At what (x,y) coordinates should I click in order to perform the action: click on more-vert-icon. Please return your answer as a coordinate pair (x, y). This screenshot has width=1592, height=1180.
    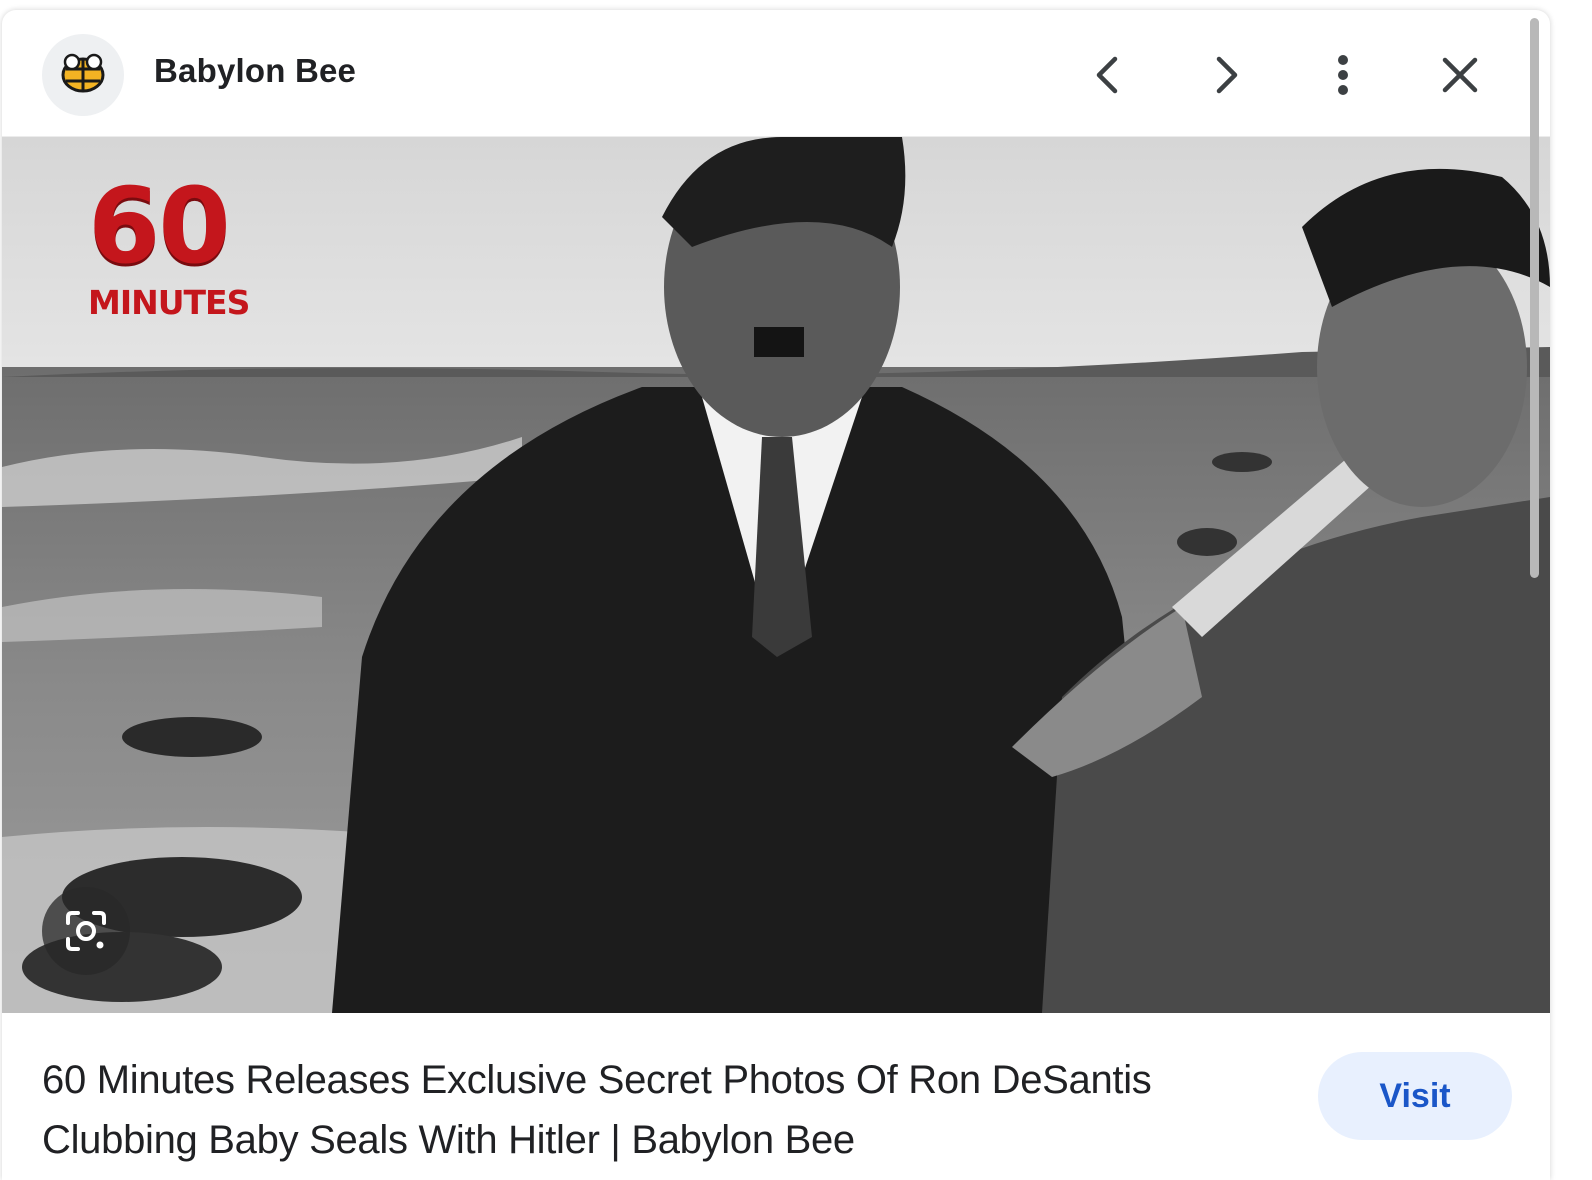
    Looking at the image, I should click on (1343, 75).